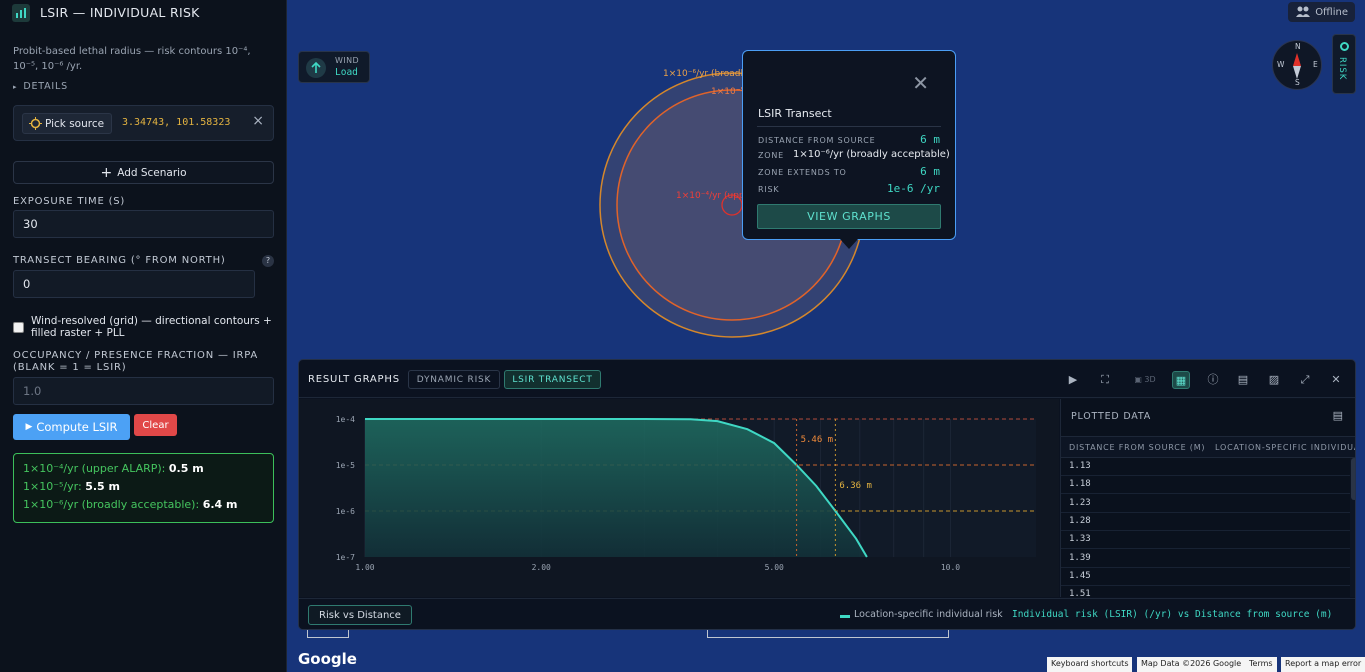 This screenshot has width=1365, height=672. Describe the element at coordinates (855, 486) in the screenshot. I see `annotation-label: 6.36 m` at that location.